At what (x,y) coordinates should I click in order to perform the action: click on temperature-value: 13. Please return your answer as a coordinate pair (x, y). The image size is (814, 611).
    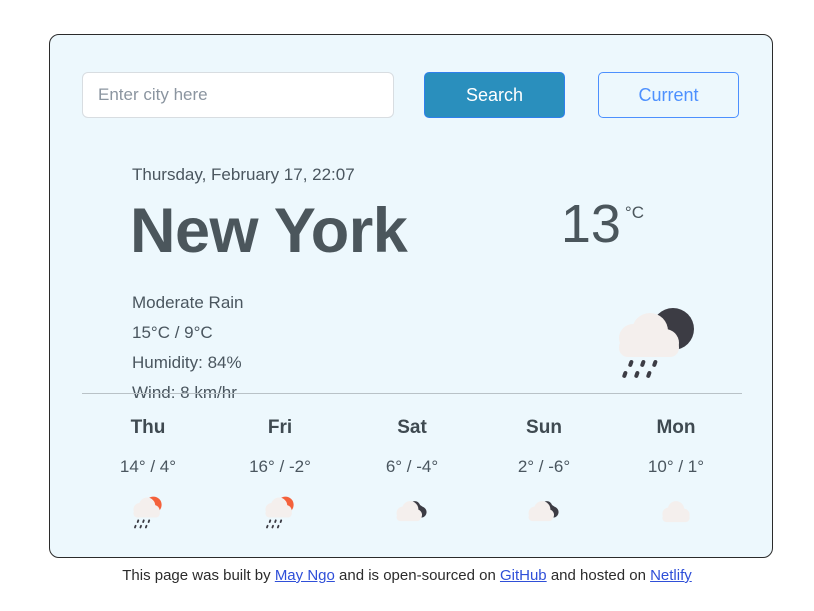
    Looking at the image, I should click on (590, 224).